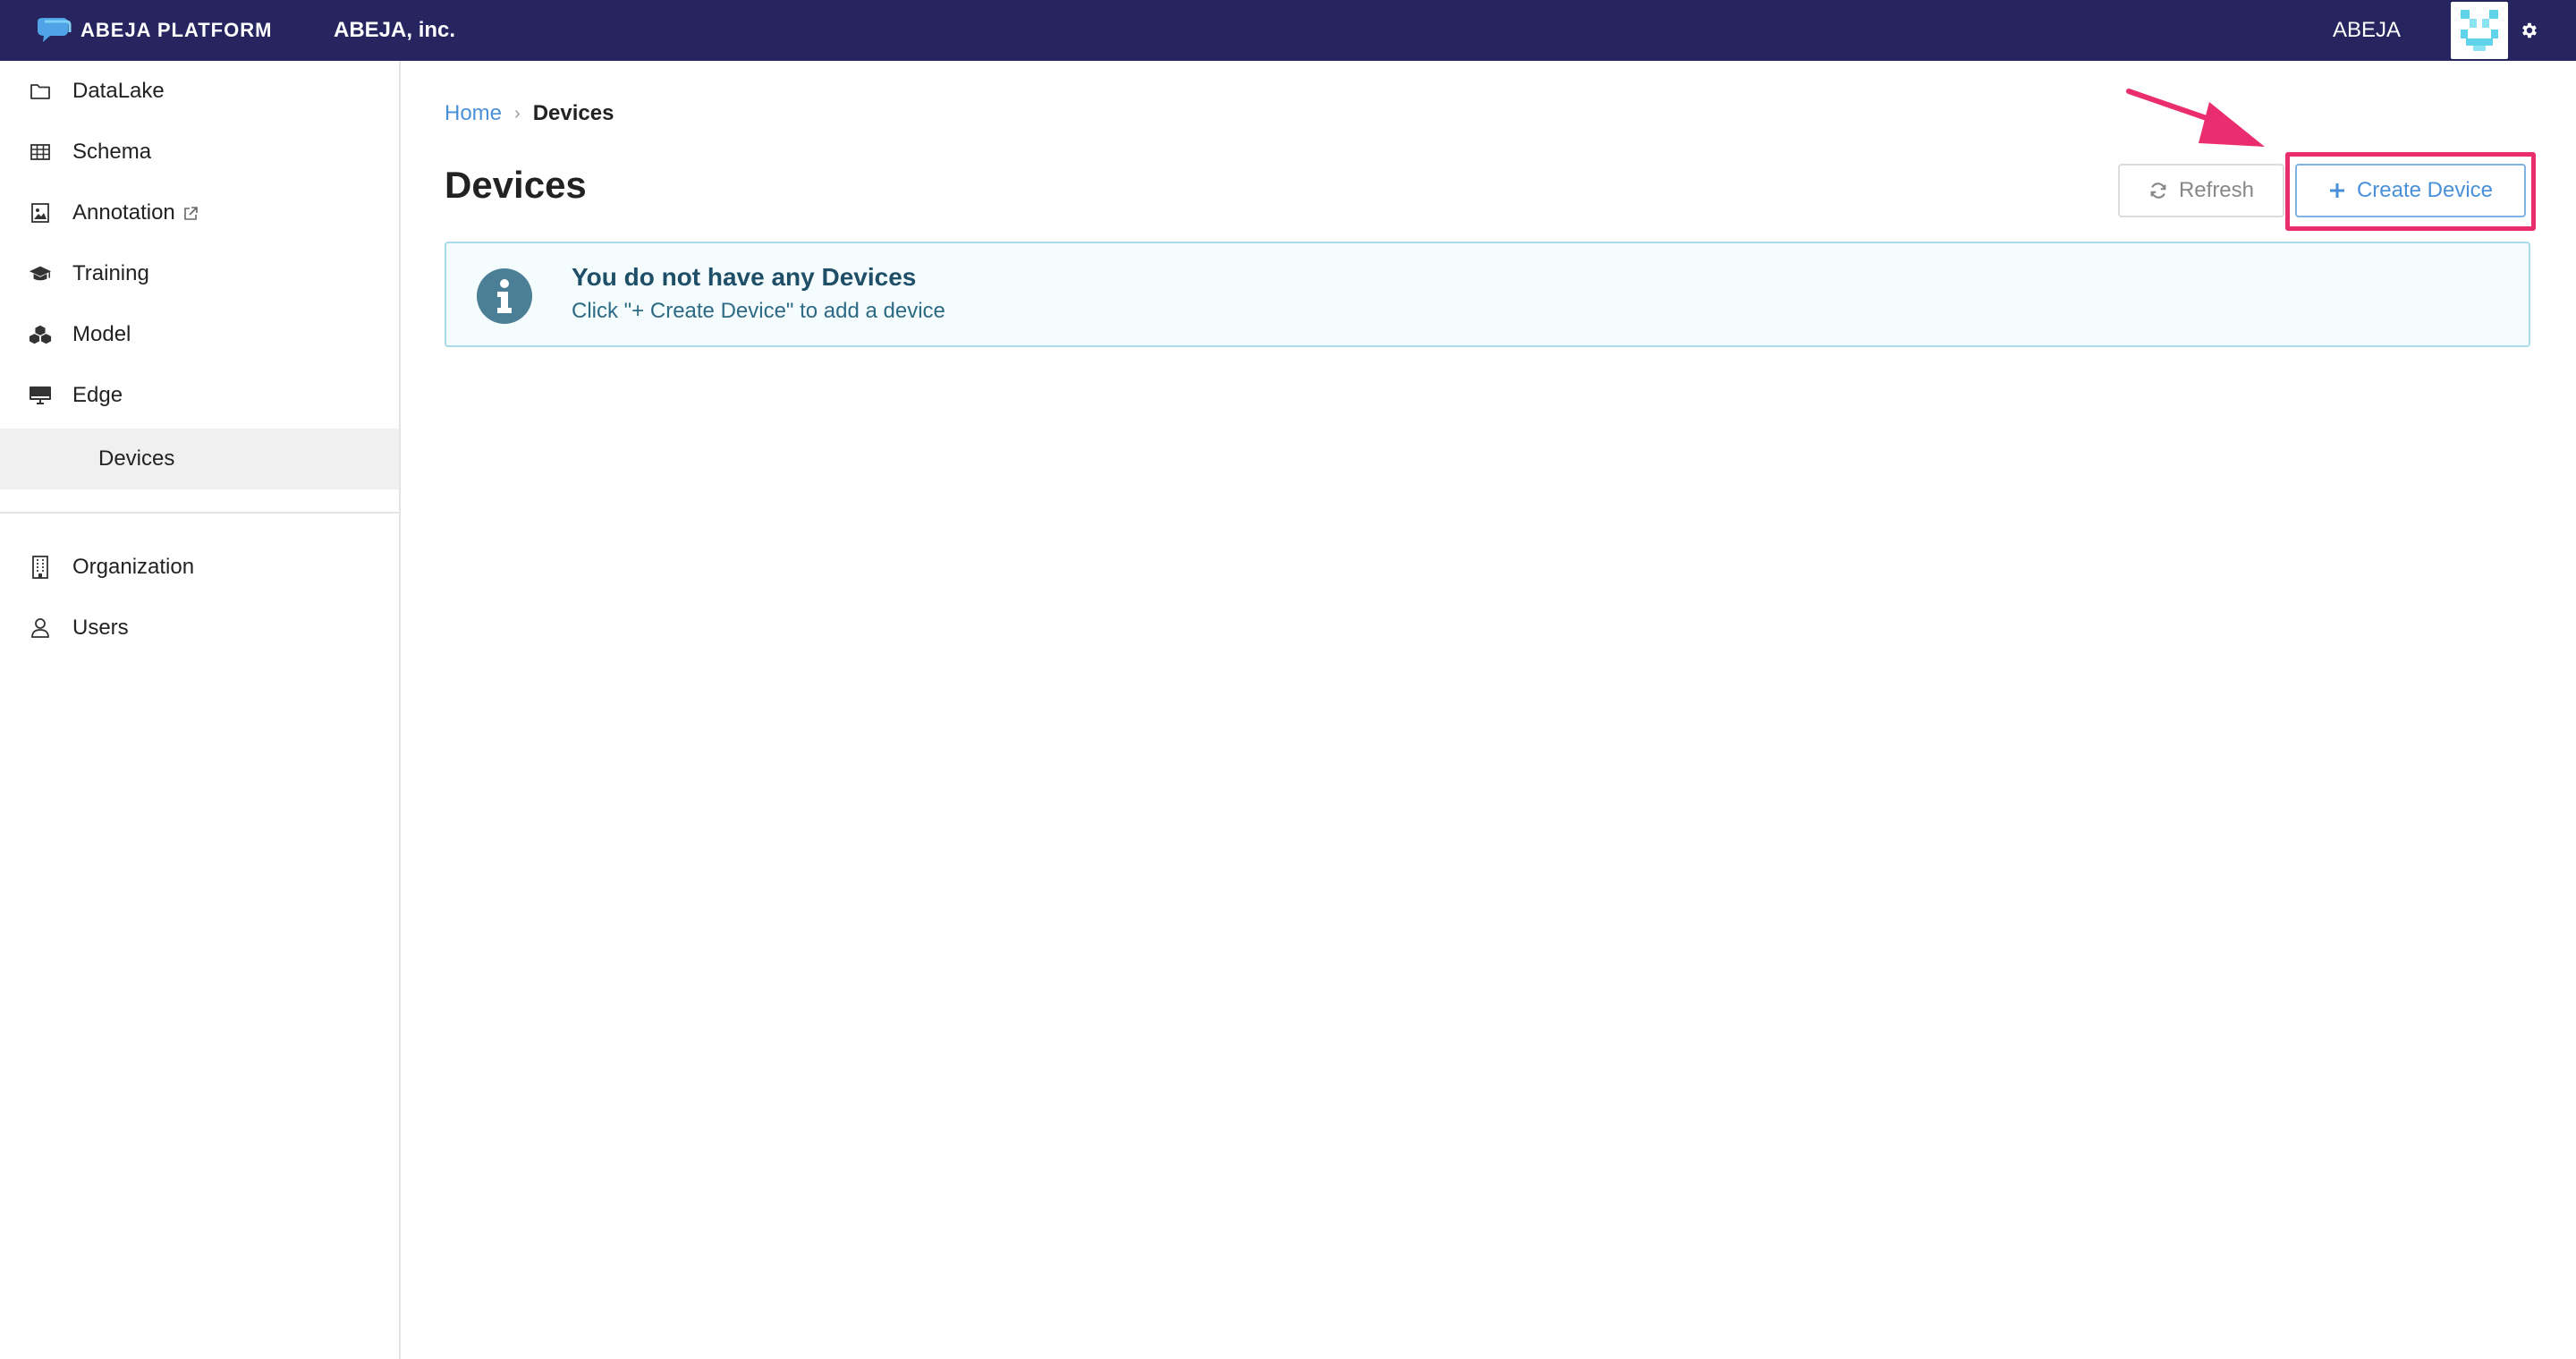 The height and width of the screenshot is (1359, 2576). I want to click on empty-state-title: You do not have any Devices, so click(744, 277).